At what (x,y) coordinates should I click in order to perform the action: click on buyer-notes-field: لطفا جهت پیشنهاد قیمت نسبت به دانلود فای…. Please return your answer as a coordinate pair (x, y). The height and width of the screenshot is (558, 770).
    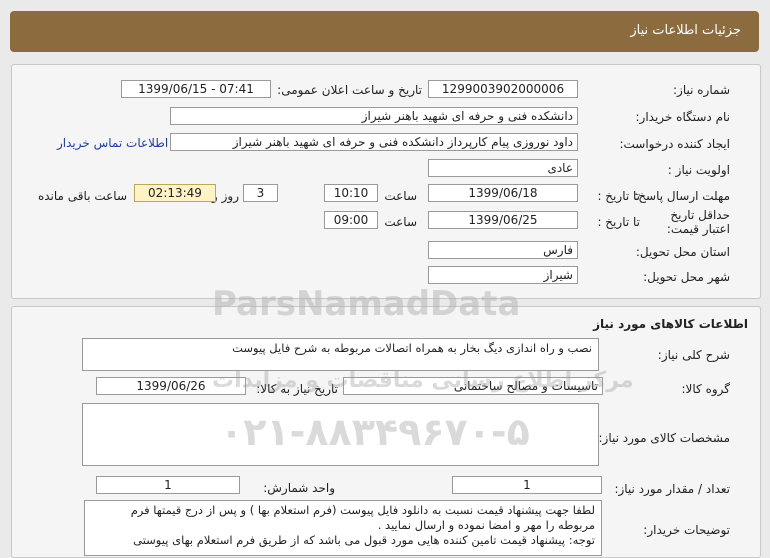
    Looking at the image, I should click on (343, 528).